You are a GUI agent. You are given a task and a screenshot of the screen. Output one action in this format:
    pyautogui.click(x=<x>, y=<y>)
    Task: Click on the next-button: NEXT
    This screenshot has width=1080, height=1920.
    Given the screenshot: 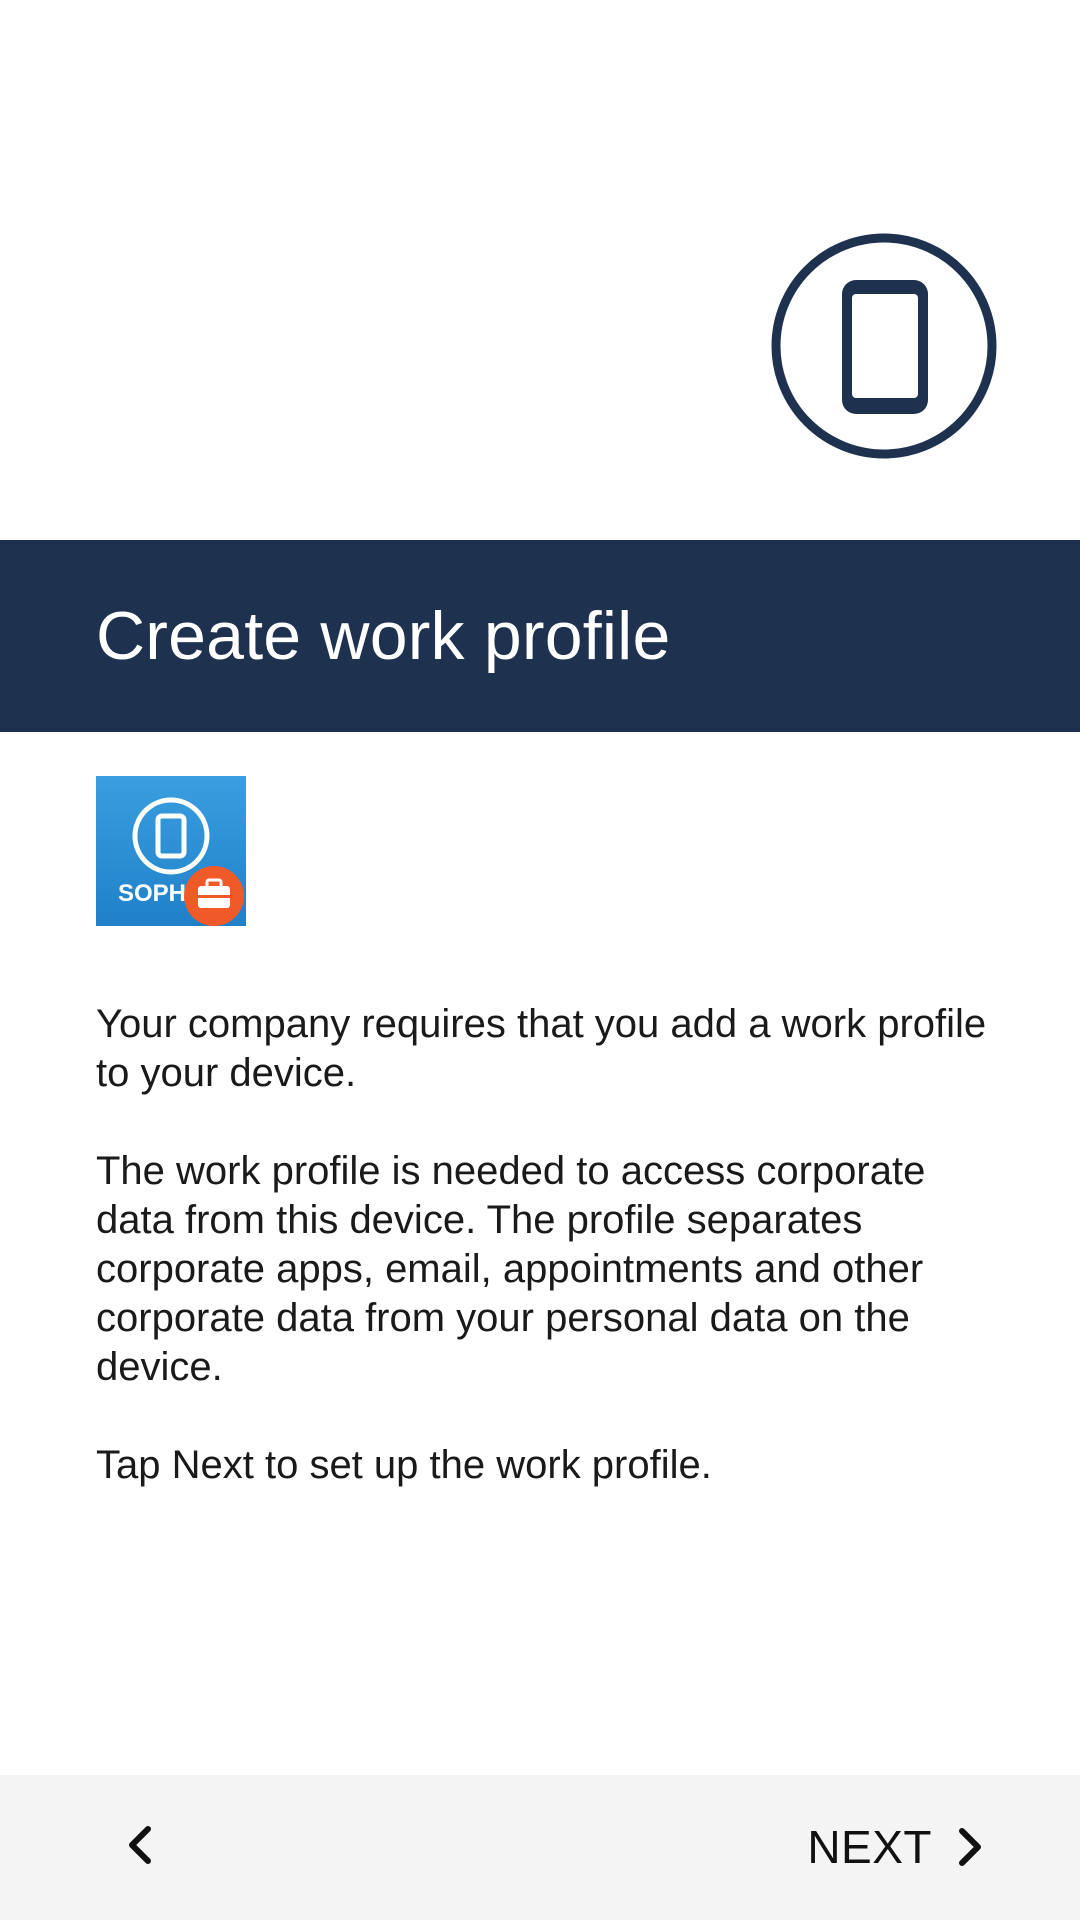 What is the action you would take?
    pyautogui.click(x=870, y=1847)
    